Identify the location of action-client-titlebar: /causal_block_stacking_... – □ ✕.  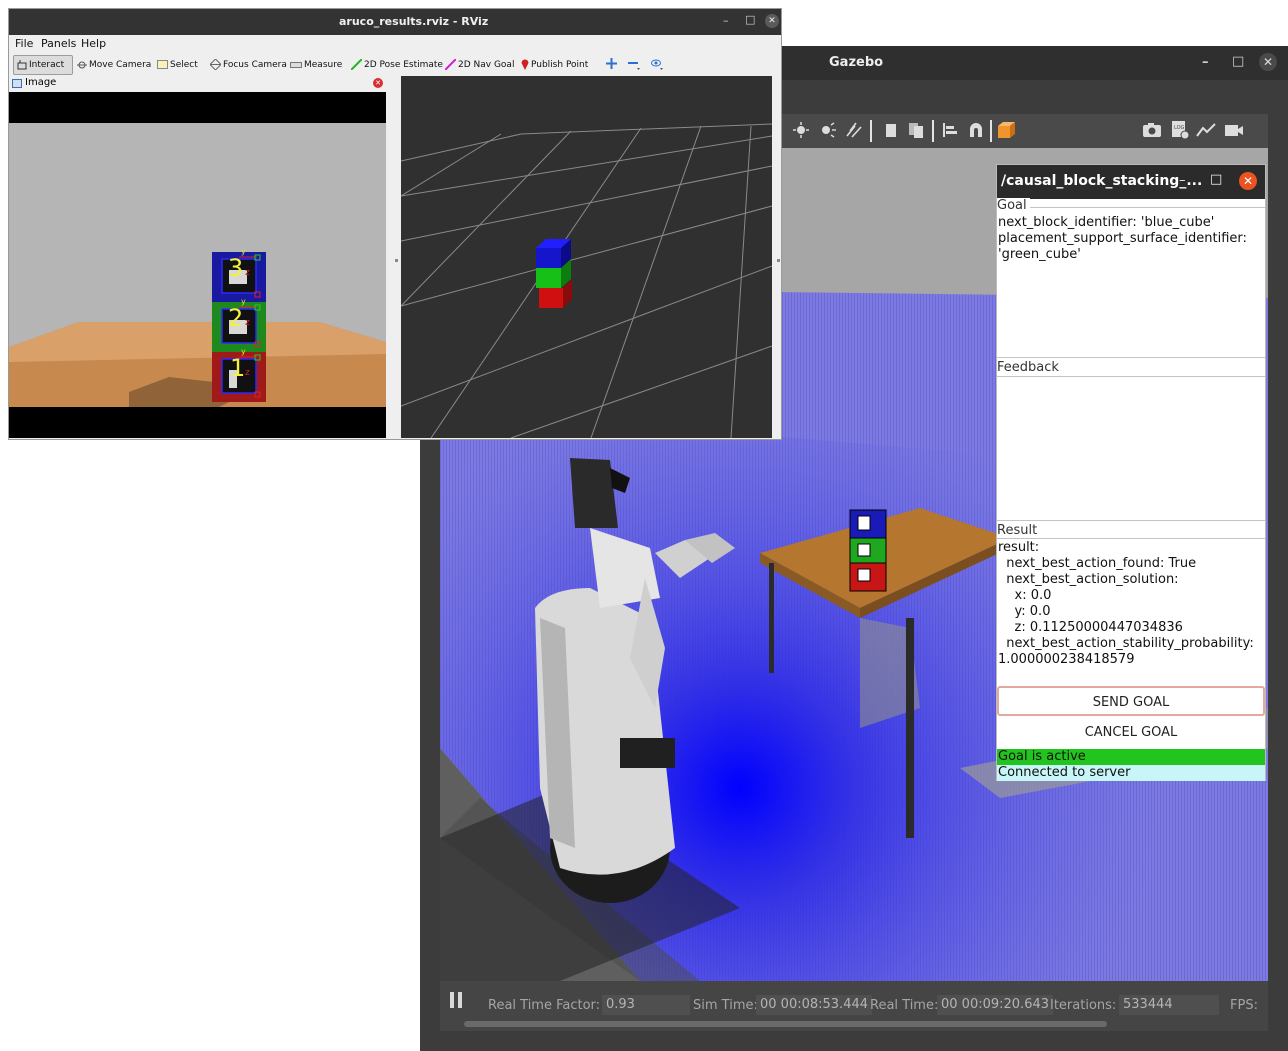
(1131, 182).